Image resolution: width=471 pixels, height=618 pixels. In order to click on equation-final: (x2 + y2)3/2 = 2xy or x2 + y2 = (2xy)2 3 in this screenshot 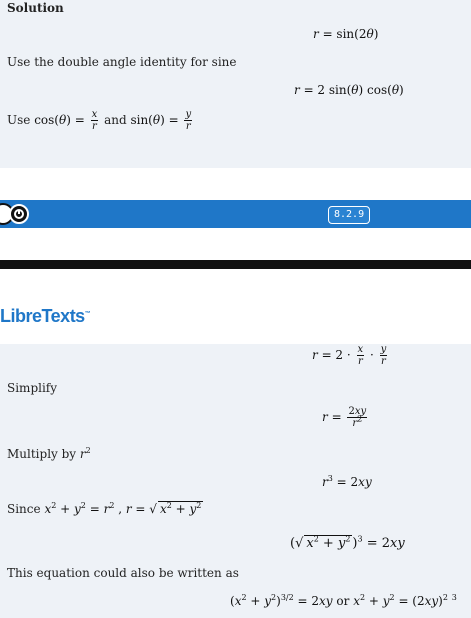, I will do `click(343, 601)`.